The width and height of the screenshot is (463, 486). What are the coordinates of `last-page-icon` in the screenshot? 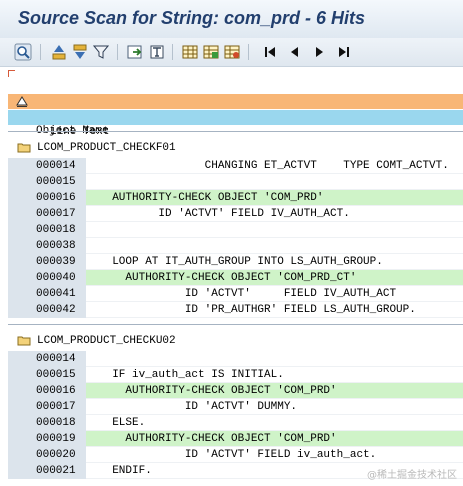 It's located at (344, 51).